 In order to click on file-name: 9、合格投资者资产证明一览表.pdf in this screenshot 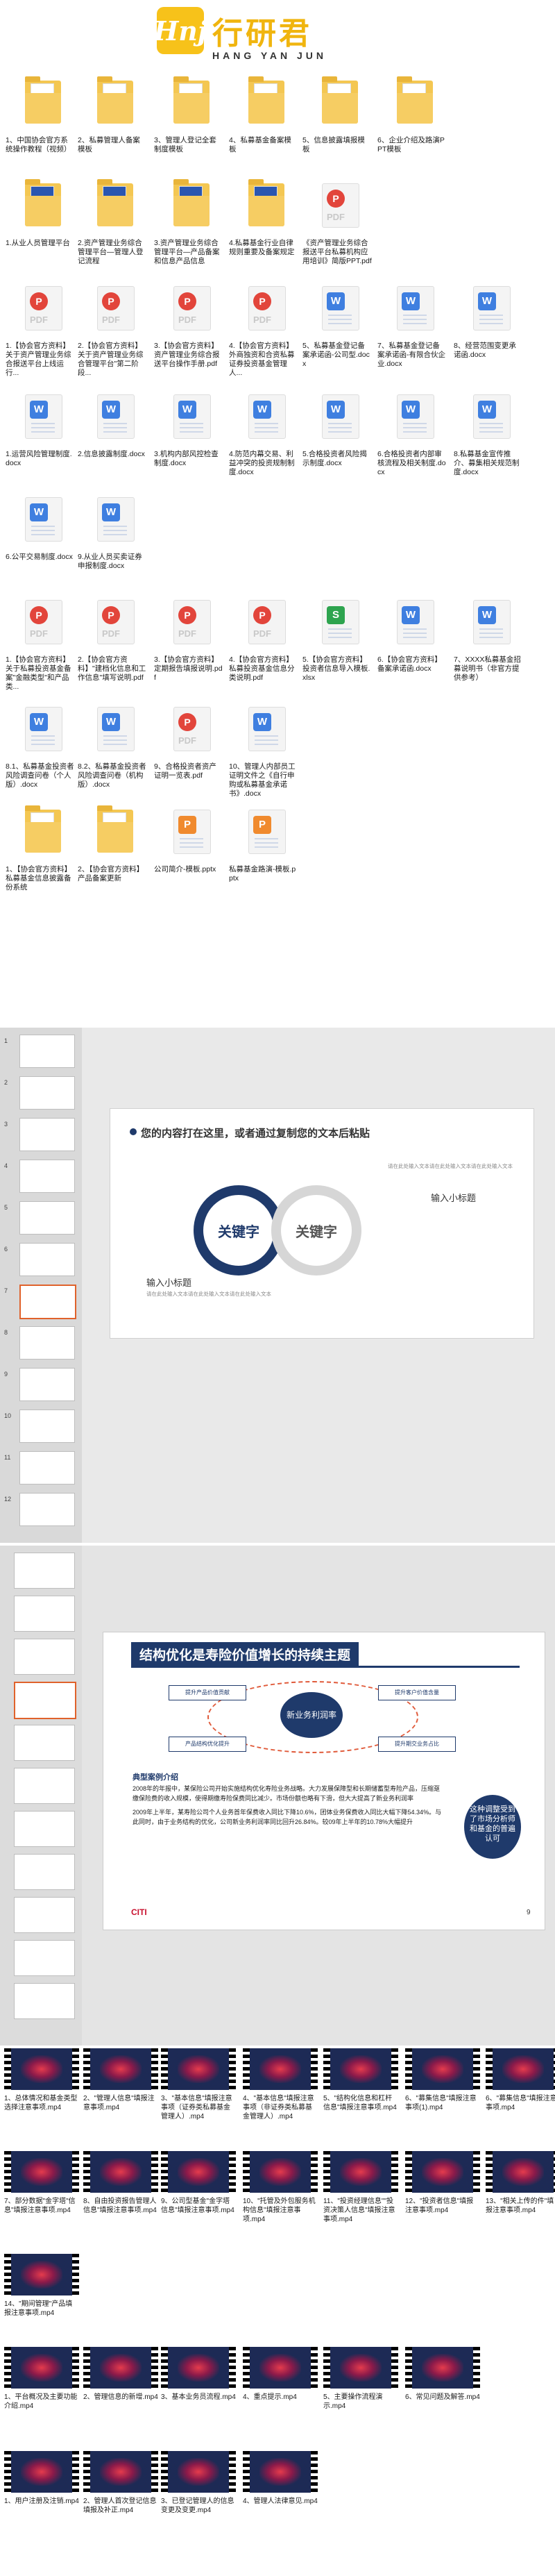, I will do `click(185, 771)`.